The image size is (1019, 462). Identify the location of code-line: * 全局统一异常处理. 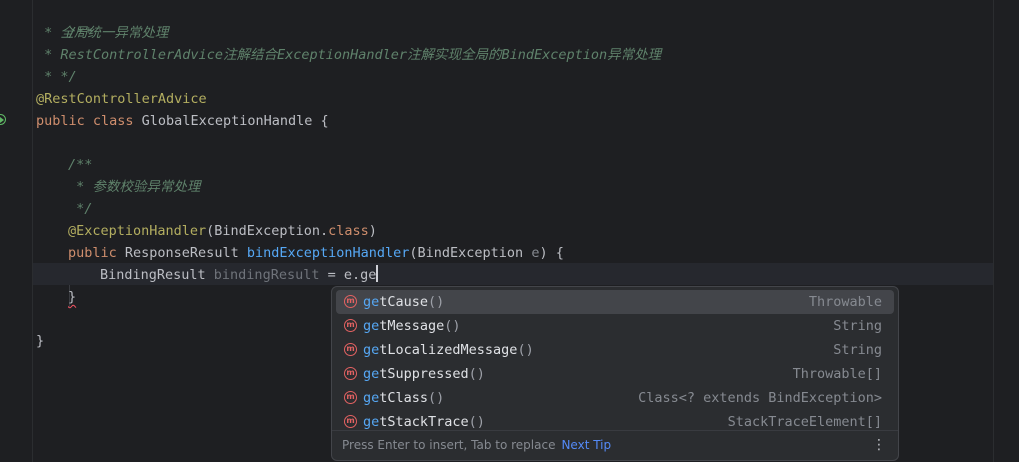
(102, 33).